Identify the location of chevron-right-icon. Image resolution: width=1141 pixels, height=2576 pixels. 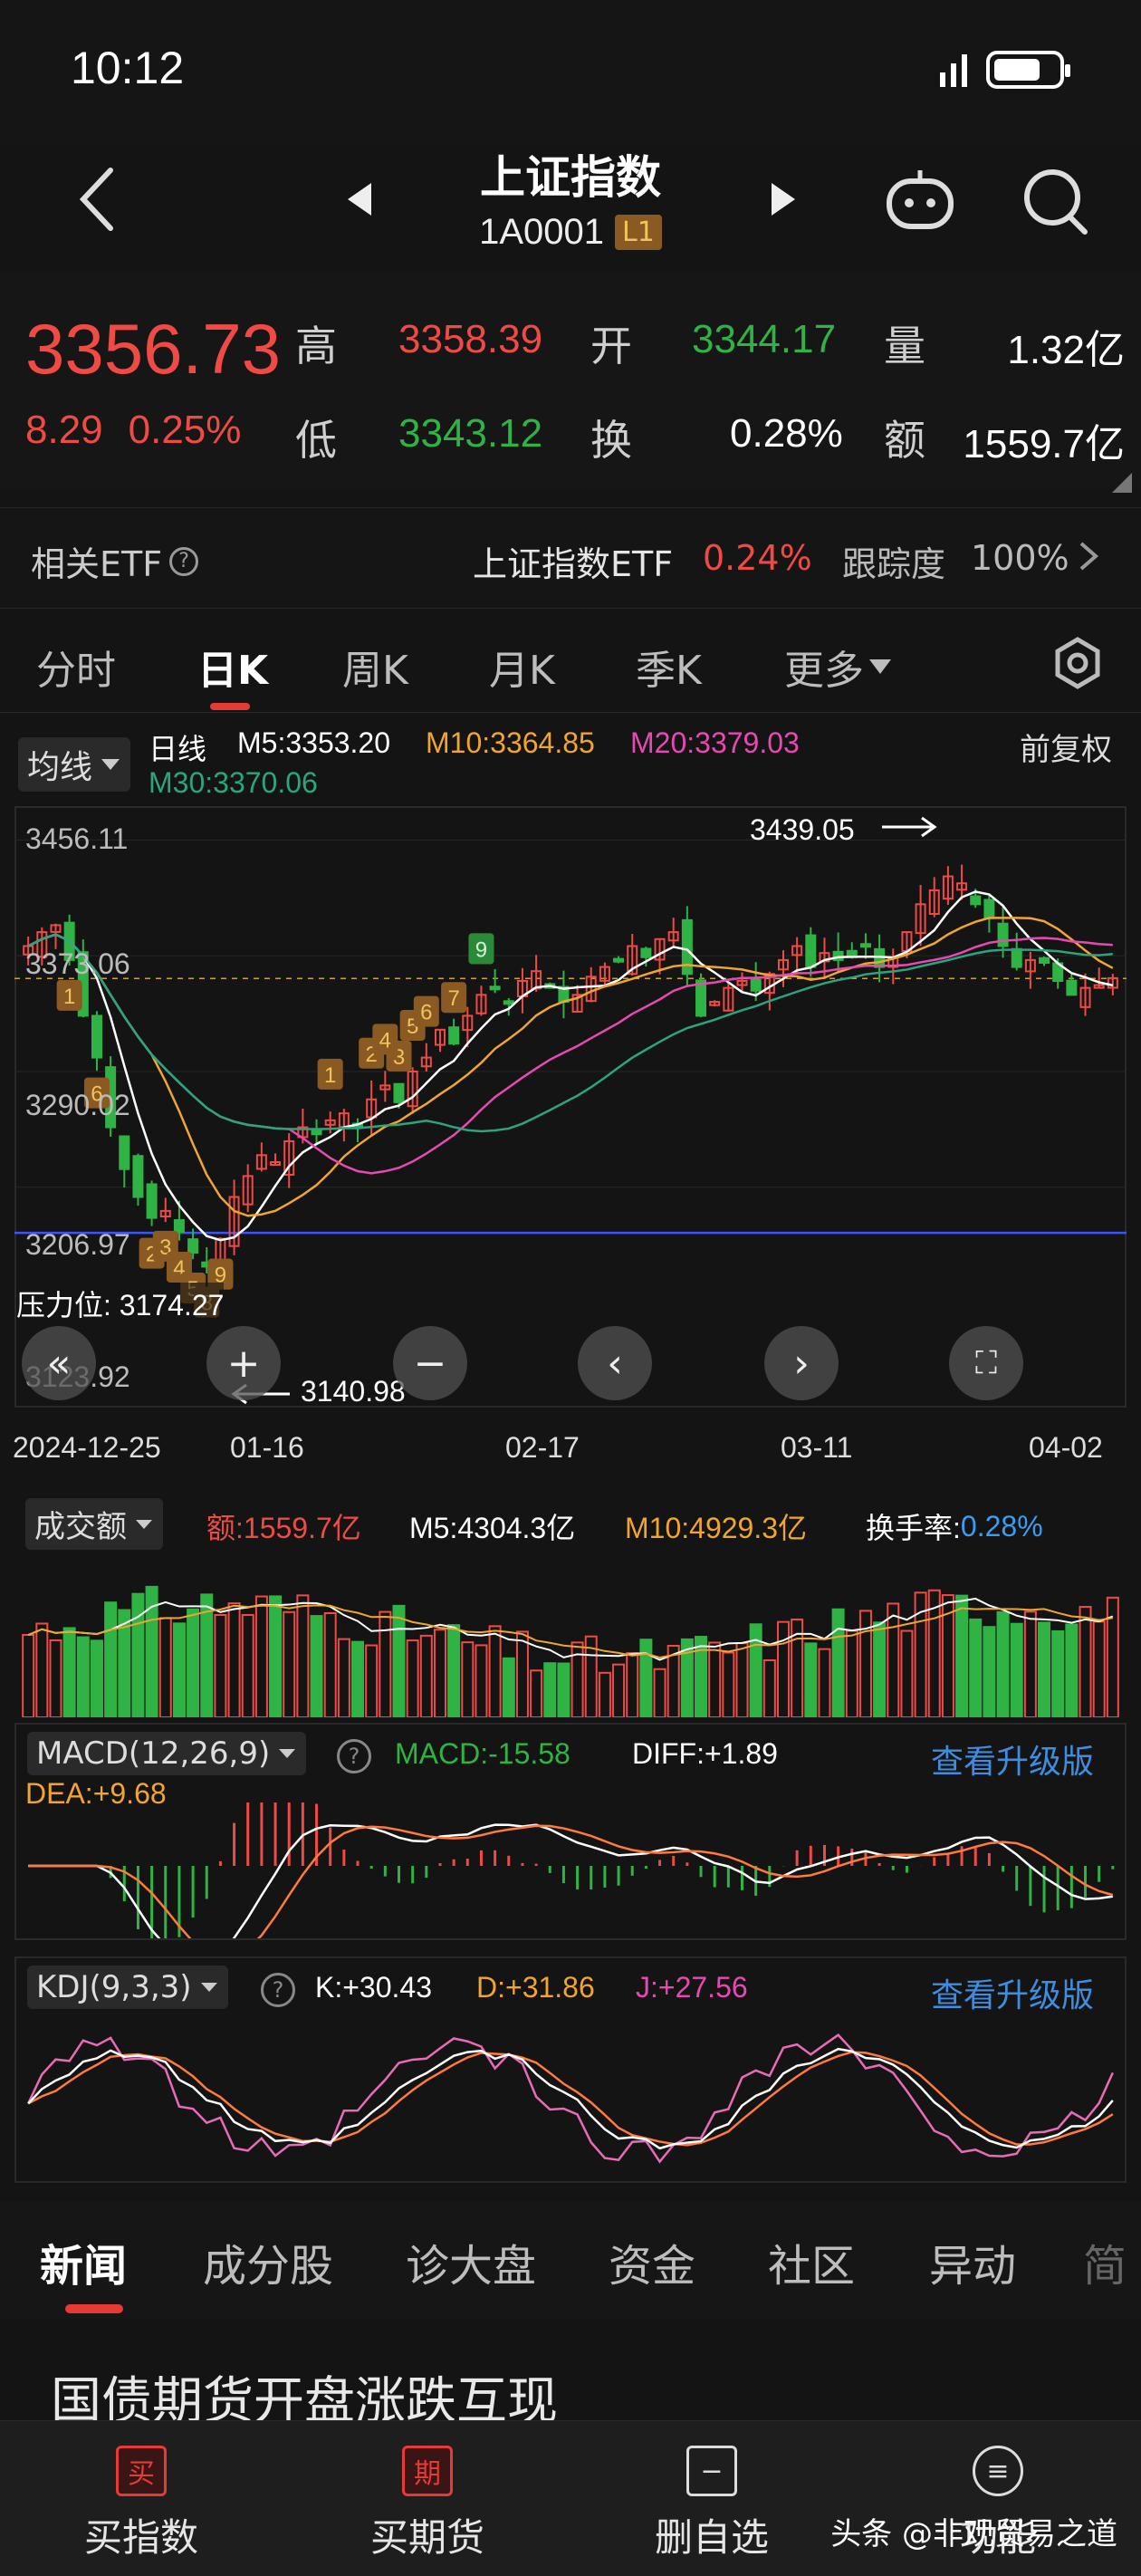
(1088, 558).